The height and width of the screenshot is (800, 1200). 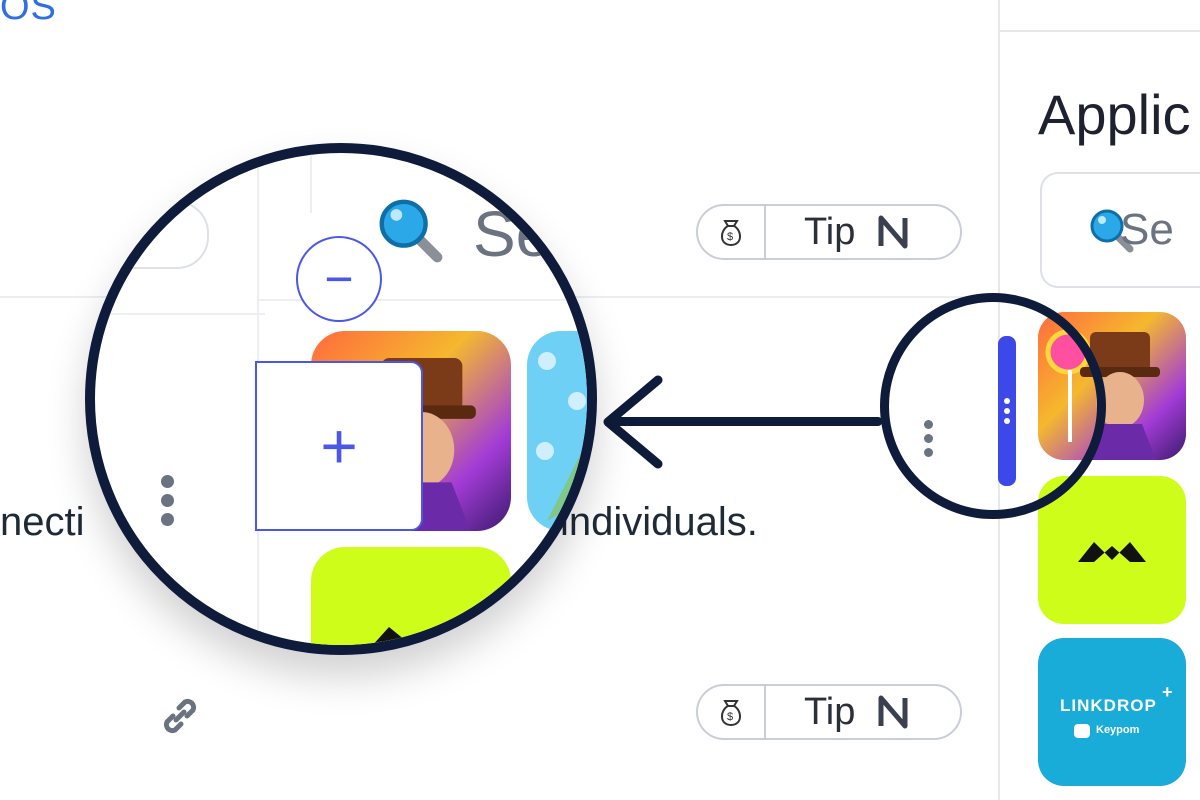 I want to click on minus-icon: −, so click(x=339, y=279).